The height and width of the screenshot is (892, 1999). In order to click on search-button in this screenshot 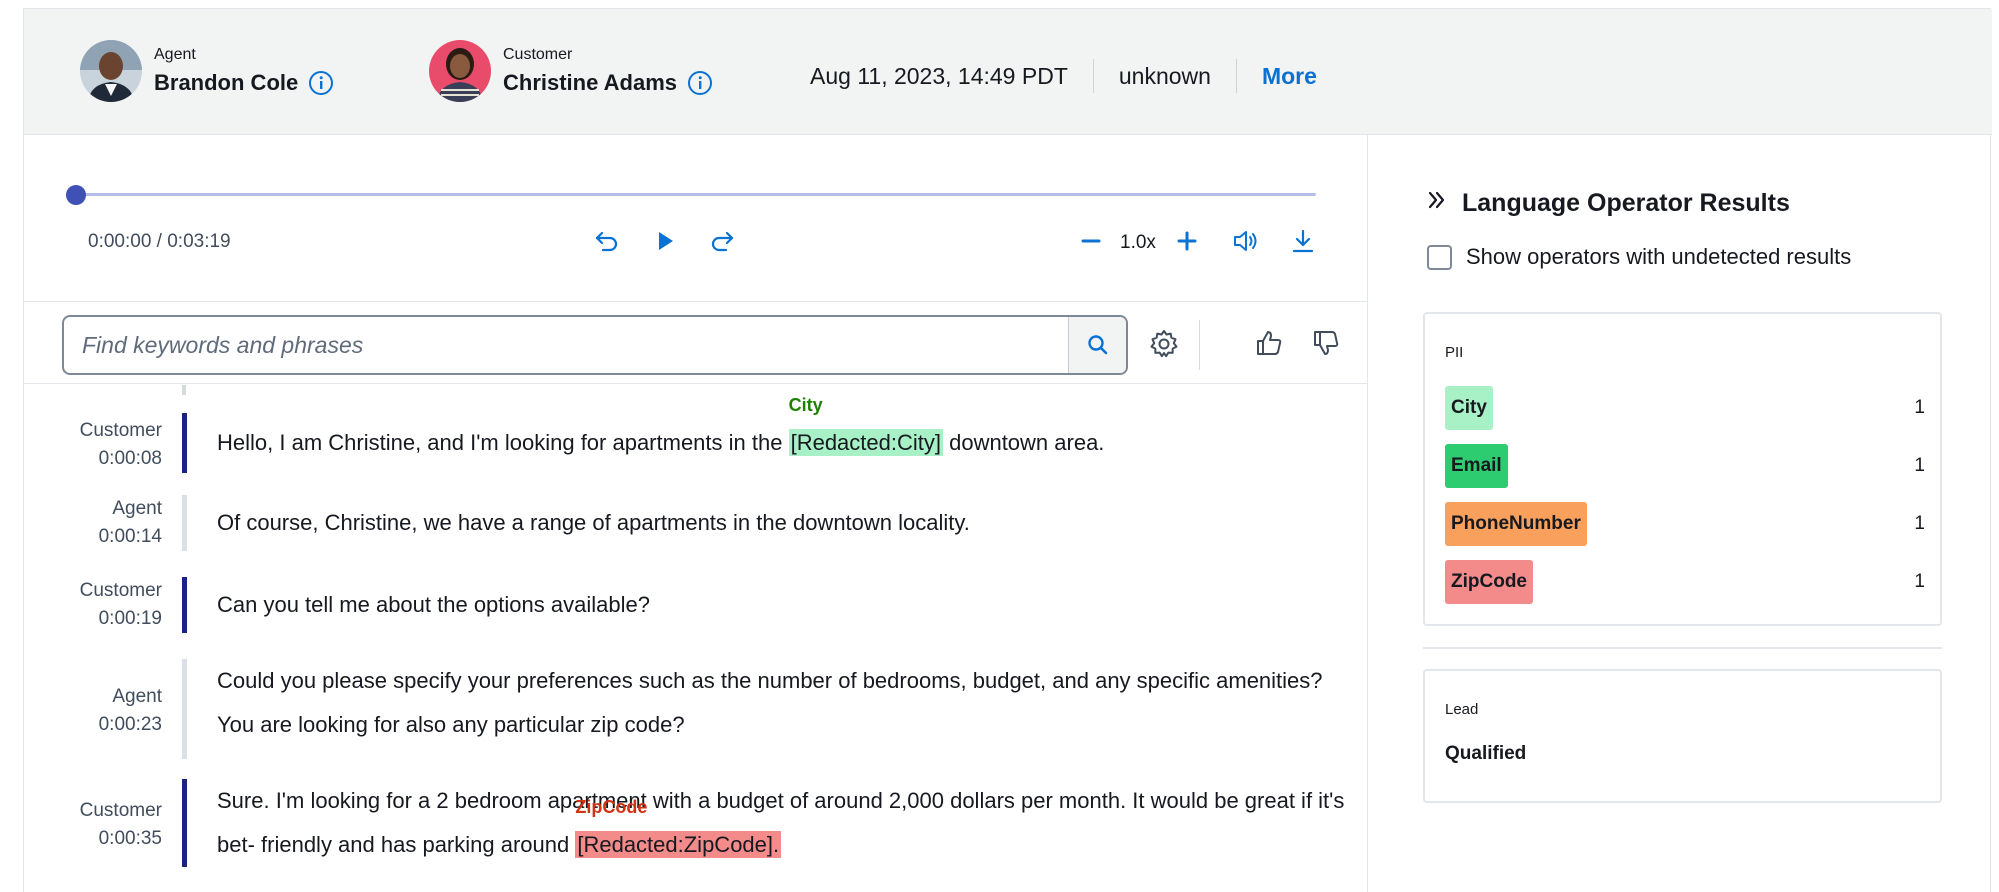, I will do `click(1097, 345)`.